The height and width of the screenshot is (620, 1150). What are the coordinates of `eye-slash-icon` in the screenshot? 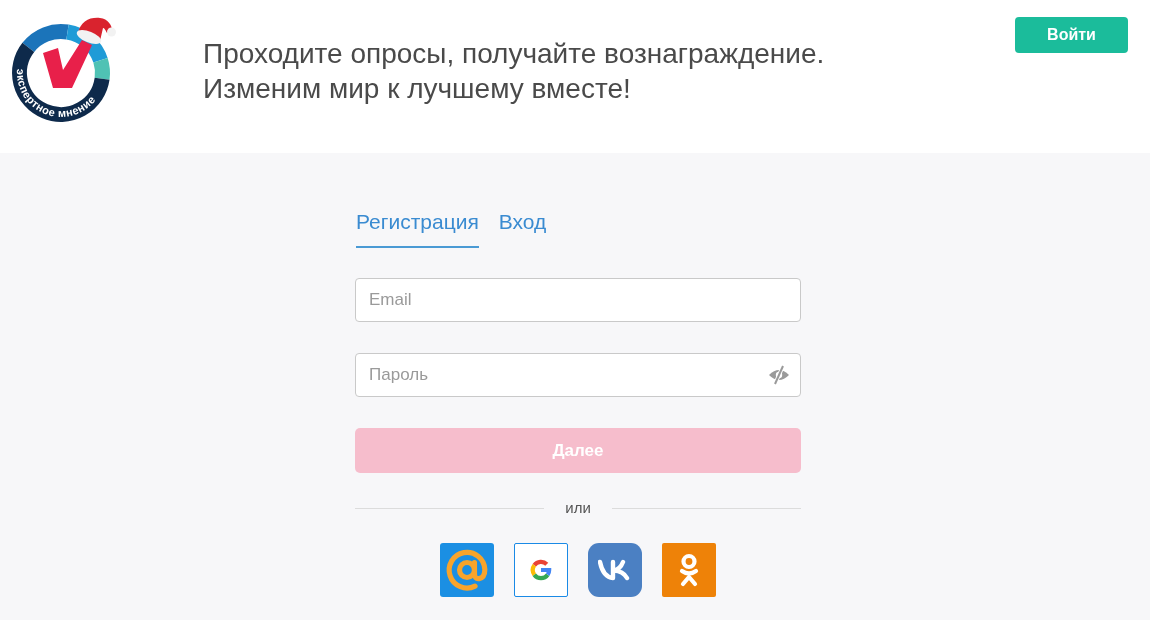 It's located at (779, 375).